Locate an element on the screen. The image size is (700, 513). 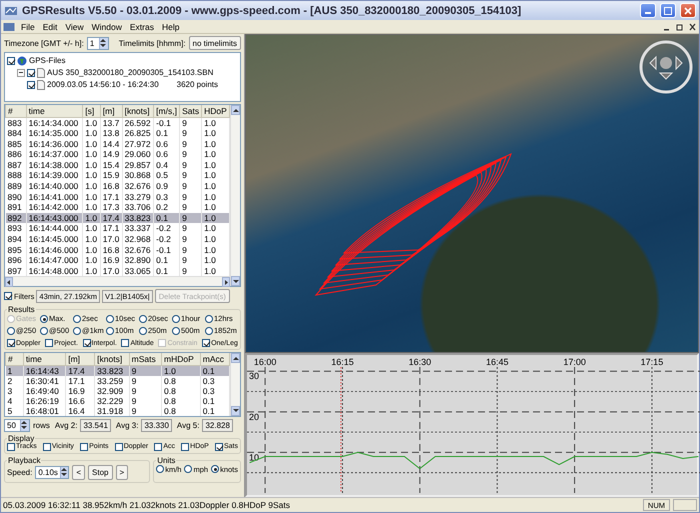
window-controls-icon is located at coordinates (680, 26).